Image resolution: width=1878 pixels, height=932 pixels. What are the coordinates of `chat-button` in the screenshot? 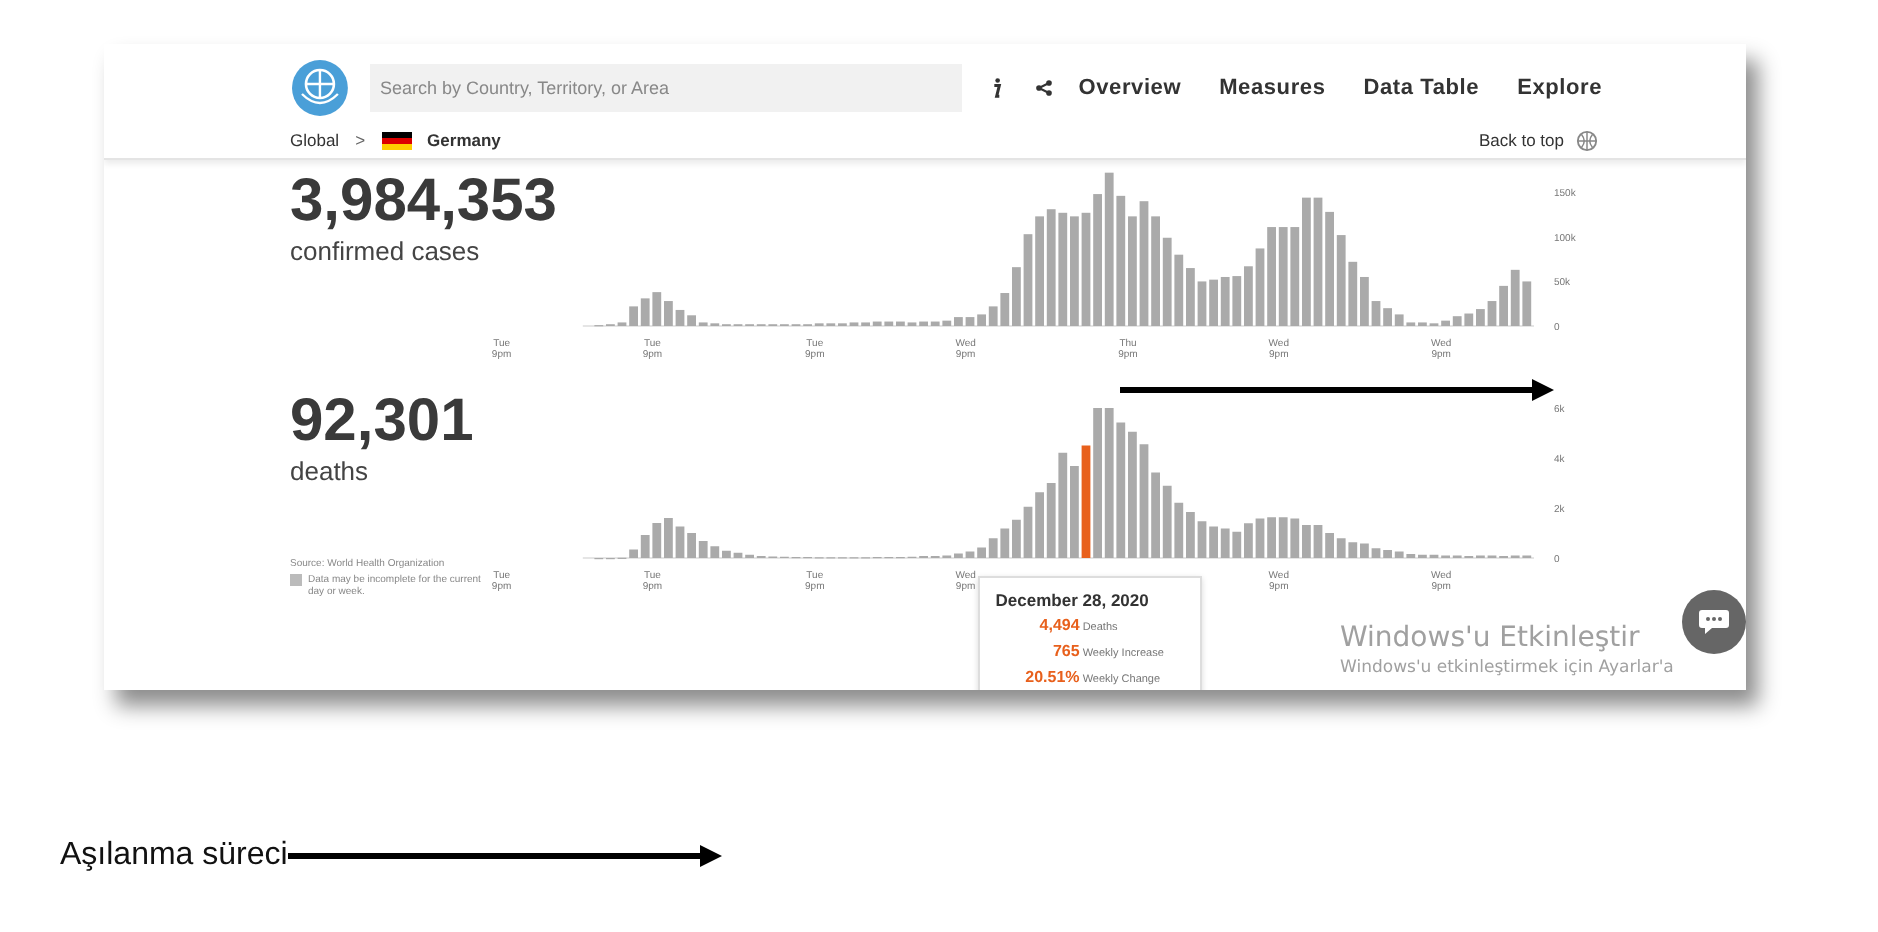 It's located at (1714, 622).